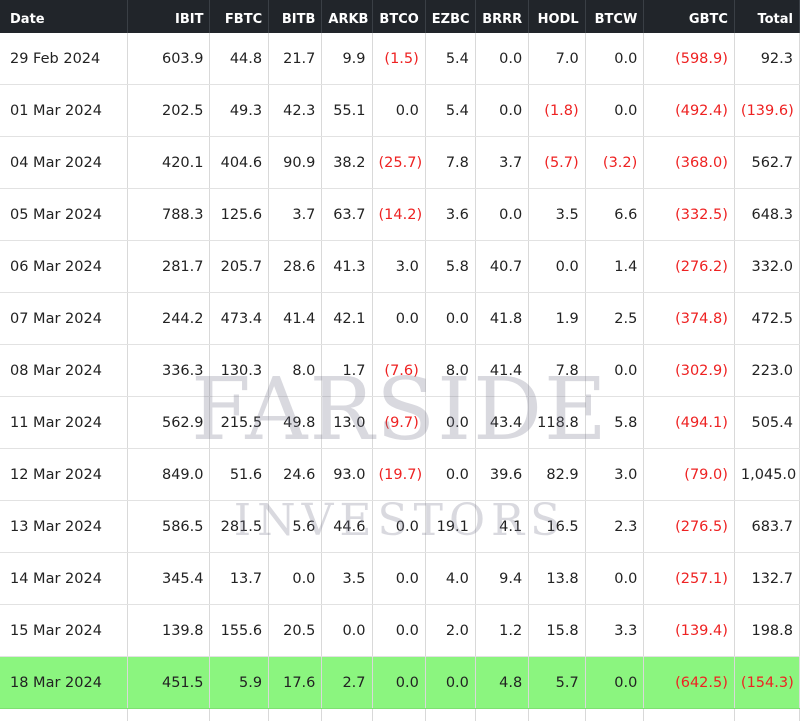  What do you see at coordinates (169, 682) in the screenshot?
I see `flow-cell-ibit: 451.5` at bounding box center [169, 682].